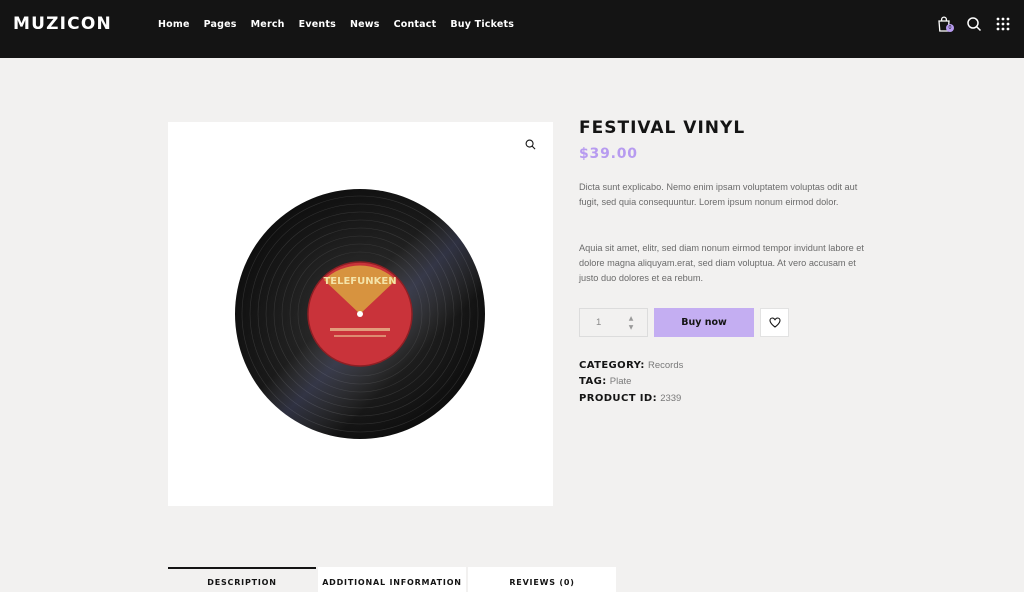 Image resolution: width=1024 pixels, height=592 pixels. I want to click on product-title: FESTIVAL VINYL, so click(662, 128).